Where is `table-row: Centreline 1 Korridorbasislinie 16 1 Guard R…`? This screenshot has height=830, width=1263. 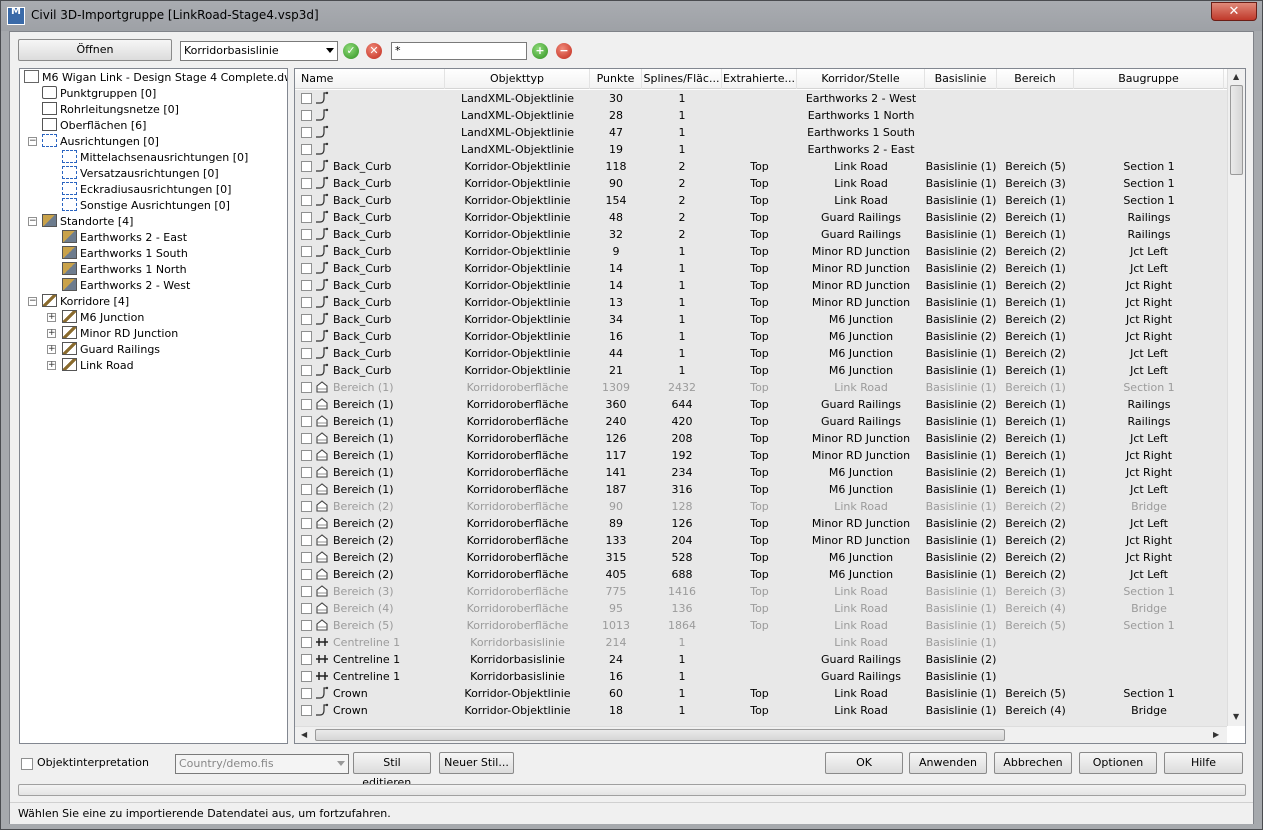 table-row: Centreline 1 Korridorbasislinie 16 1 Guard R… is located at coordinates (761, 676).